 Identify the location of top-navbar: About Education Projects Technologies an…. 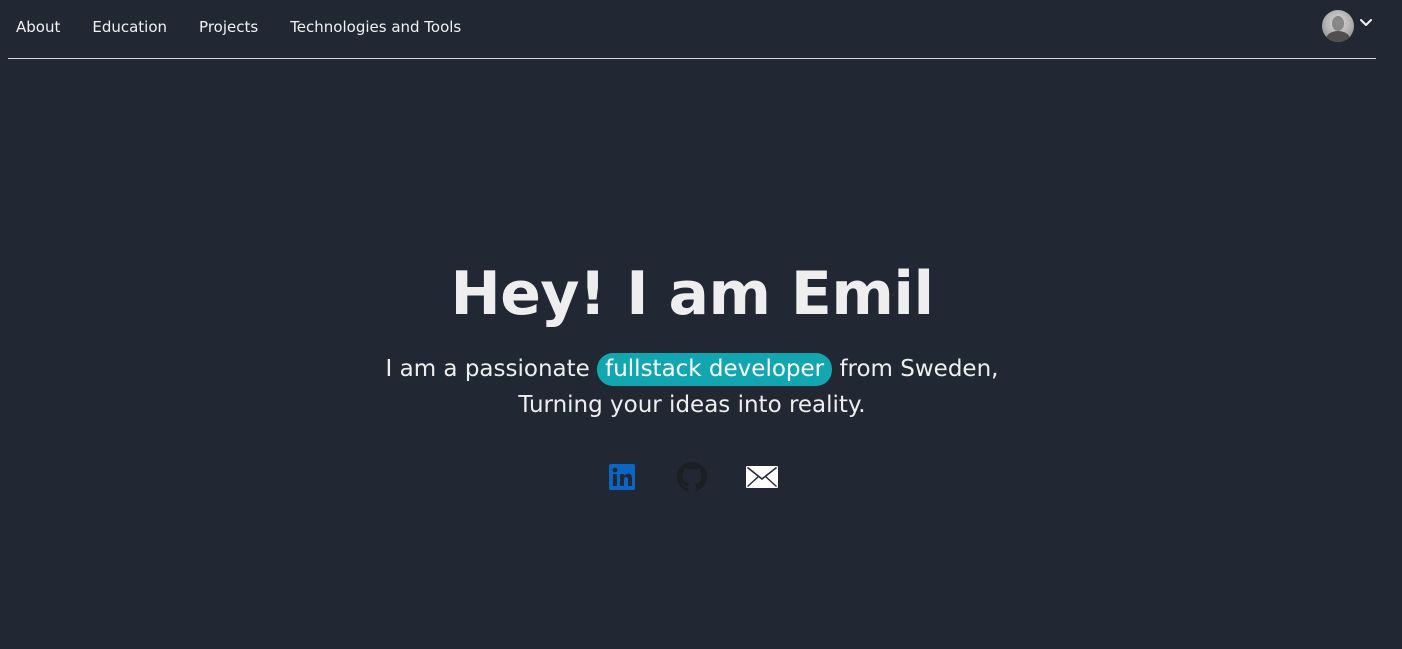
(692, 29).